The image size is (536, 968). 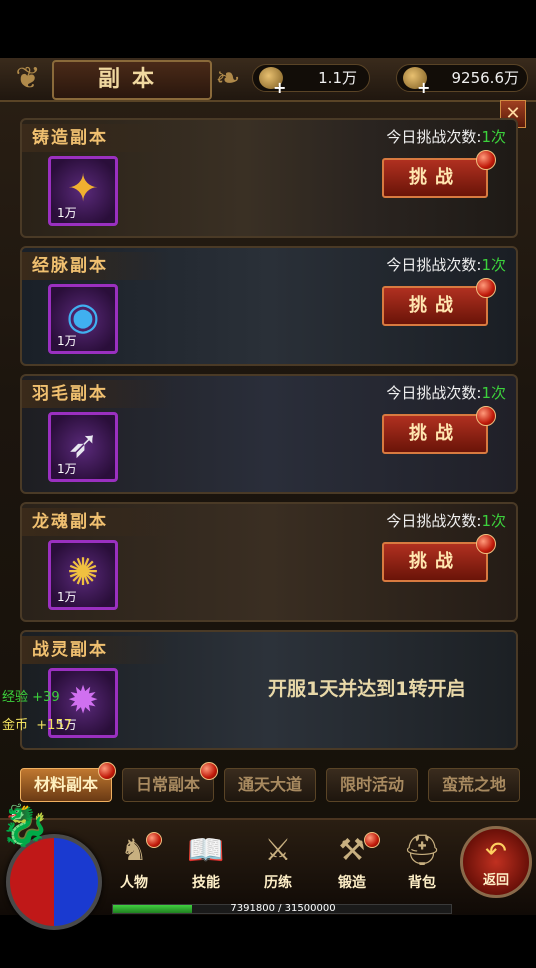 I want to click on header: ❦ 副本 ❧ + 1.1万 + 9256.6万, so click(x=268, y=80).